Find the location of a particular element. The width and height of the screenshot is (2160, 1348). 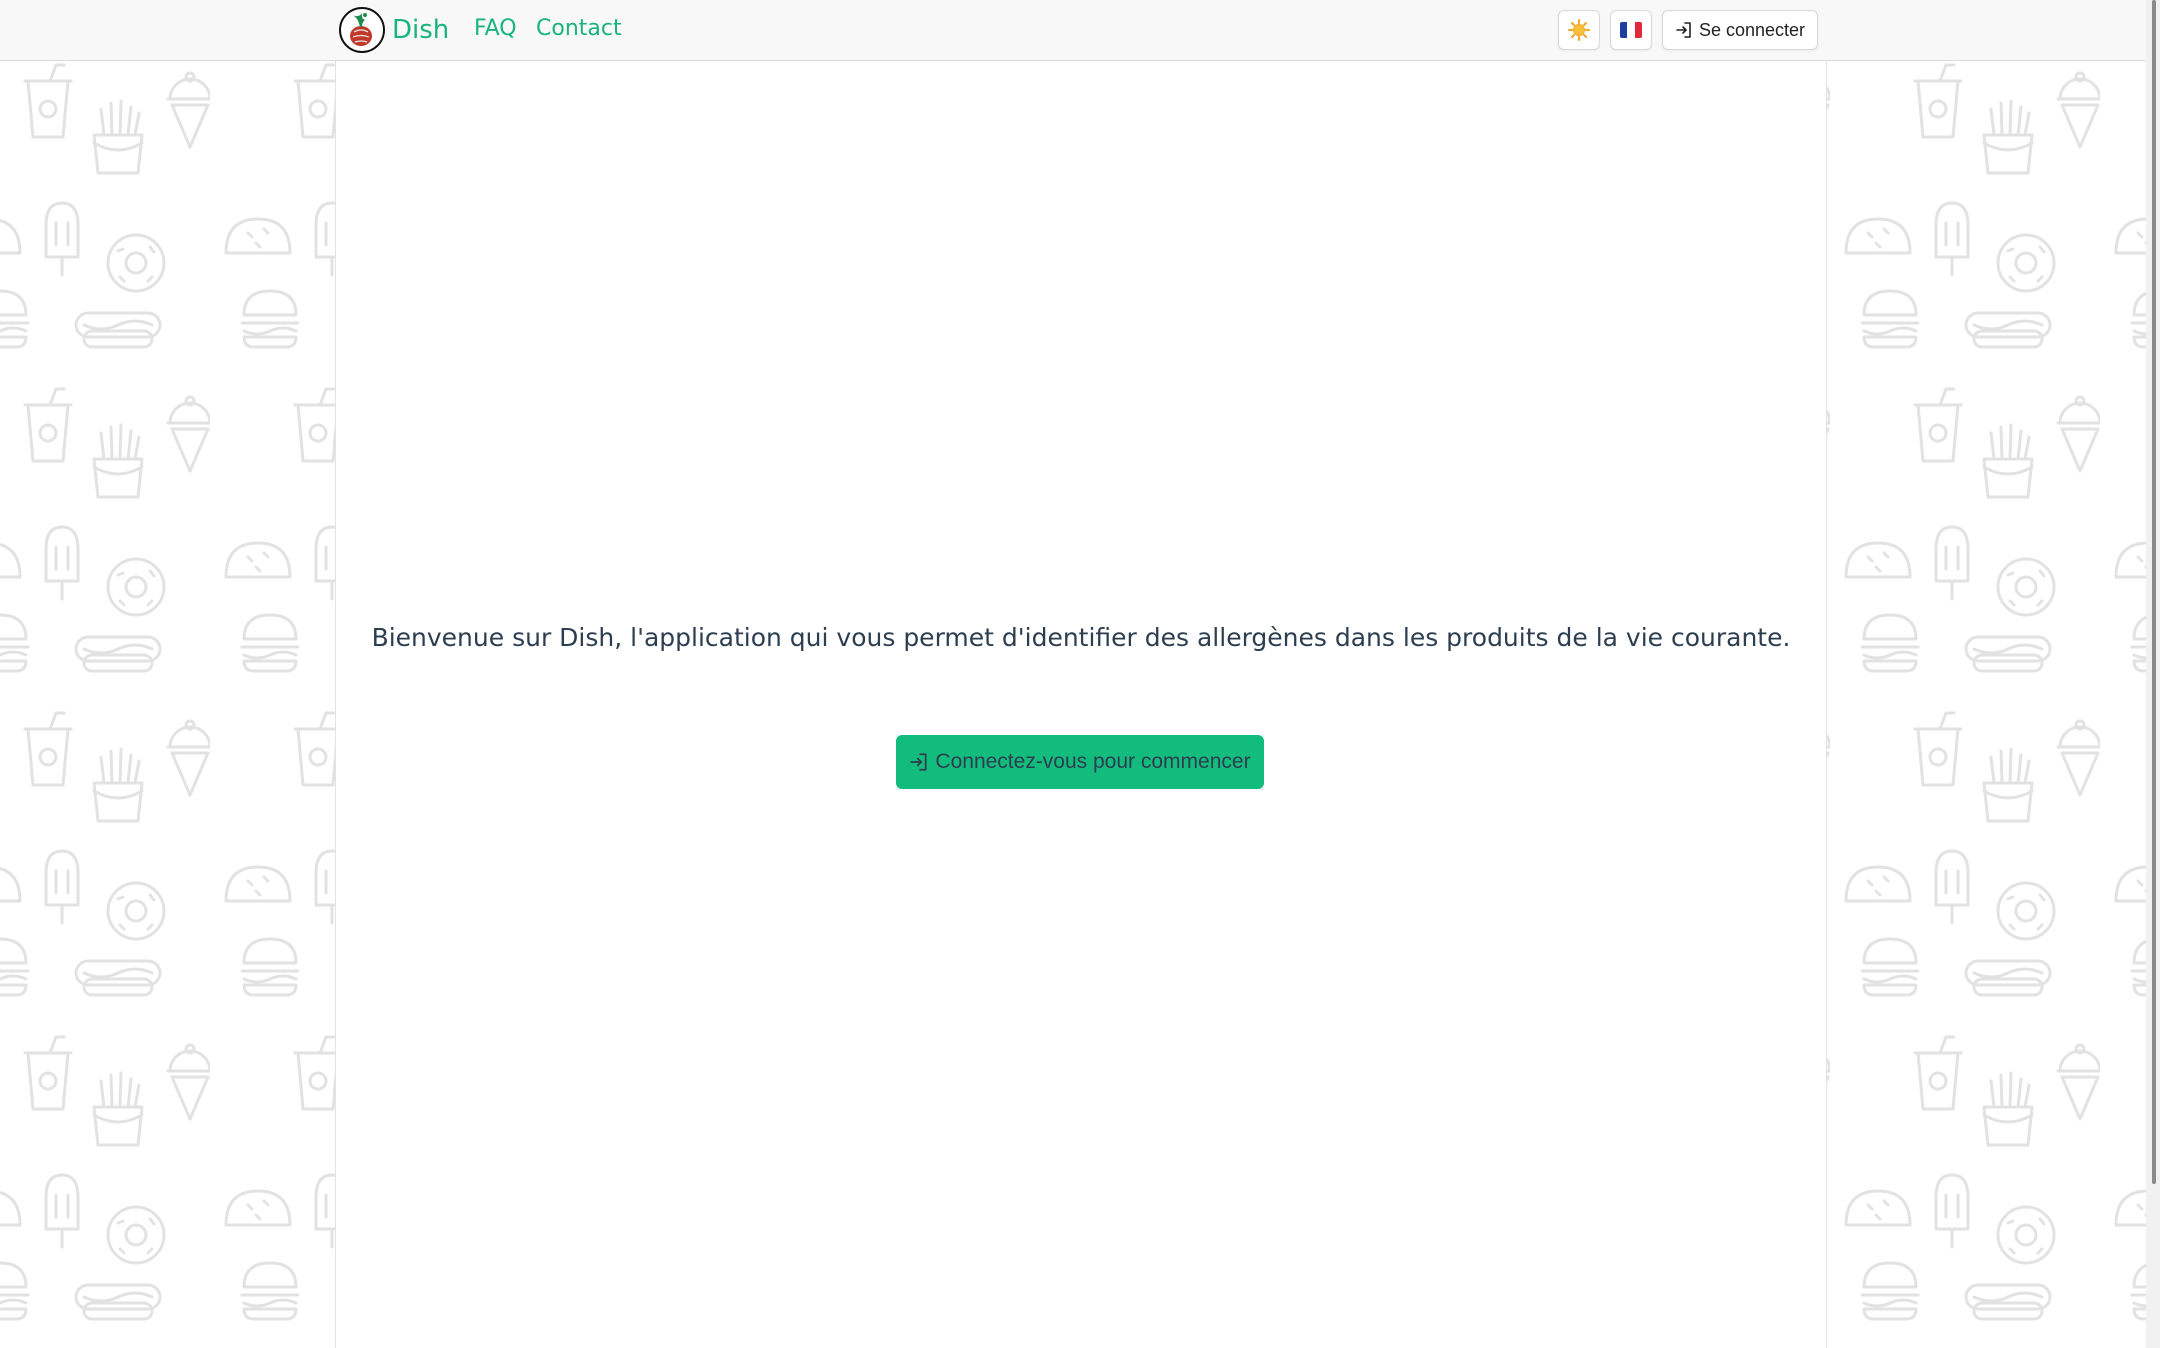

page-scrollbar is located at coordinates (2153, 674).